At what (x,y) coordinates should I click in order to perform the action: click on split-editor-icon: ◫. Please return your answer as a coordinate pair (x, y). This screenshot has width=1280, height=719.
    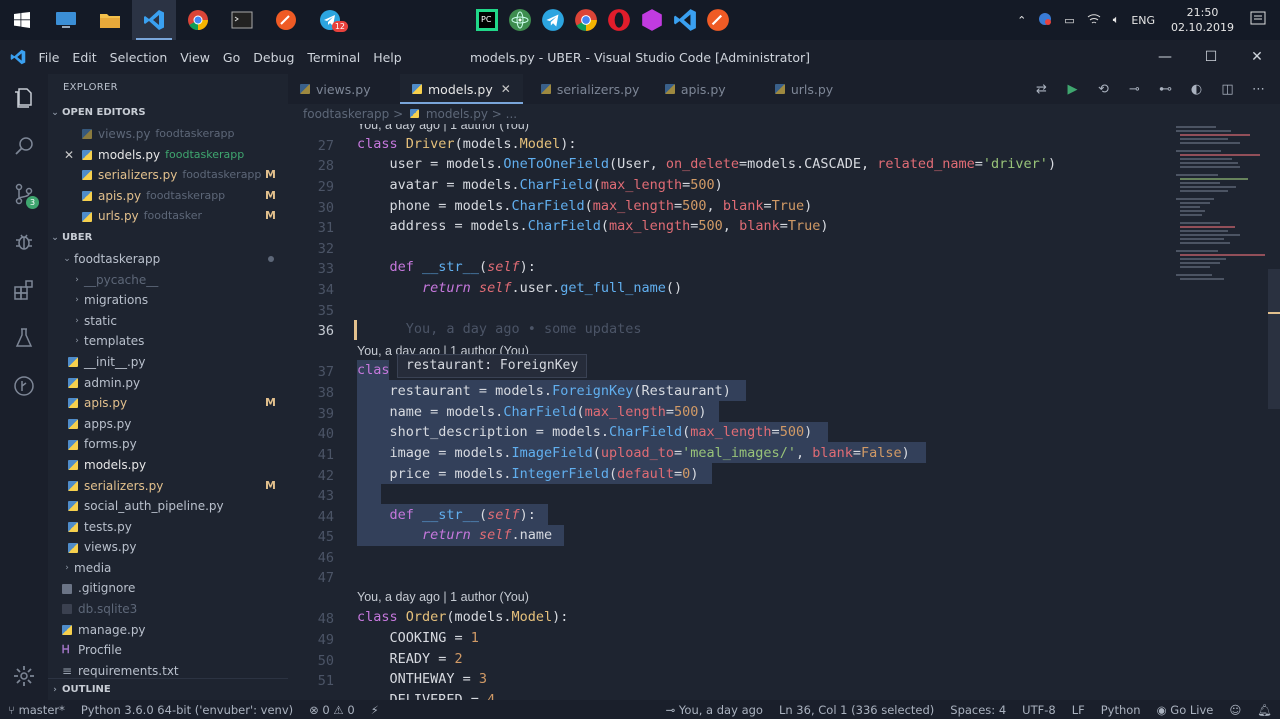
    Looking at the image, I should click on (1227, 89).